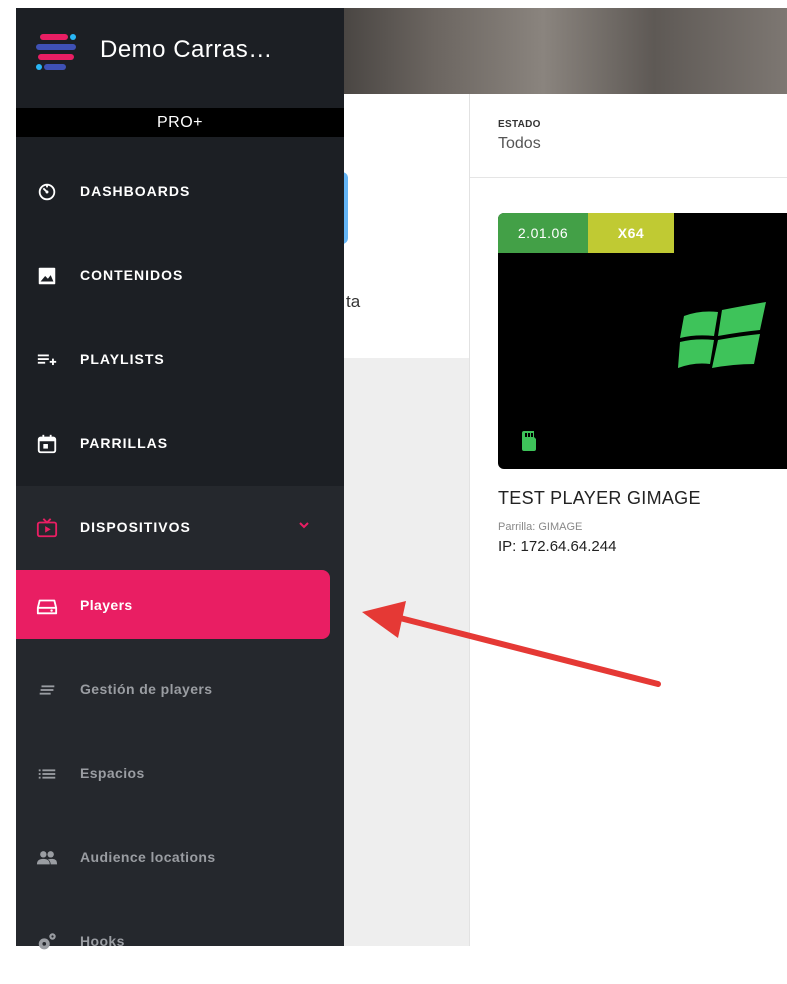  I want to click on image-icon, so click(47, 276).